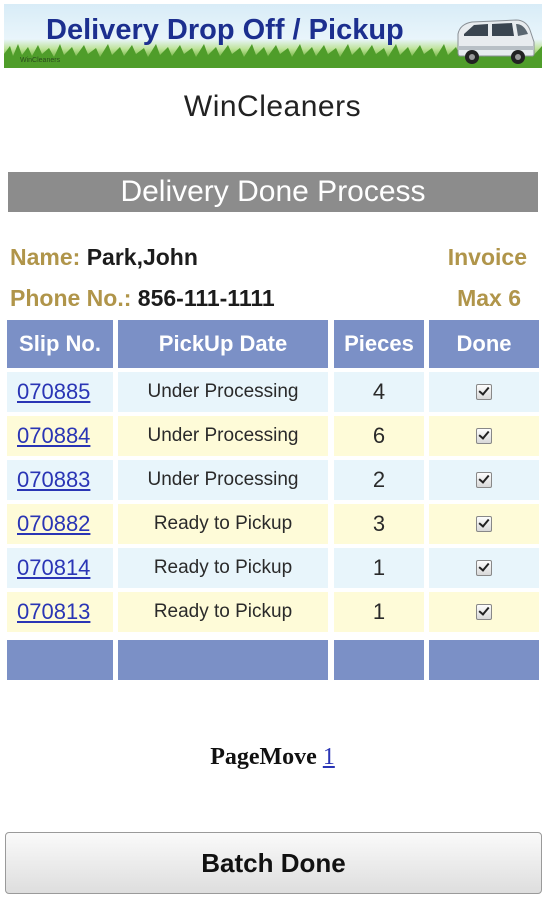  Describe the element at coordinates (71, 298) in the screenshot. I see `phone-label: Phone No.:` at that location.